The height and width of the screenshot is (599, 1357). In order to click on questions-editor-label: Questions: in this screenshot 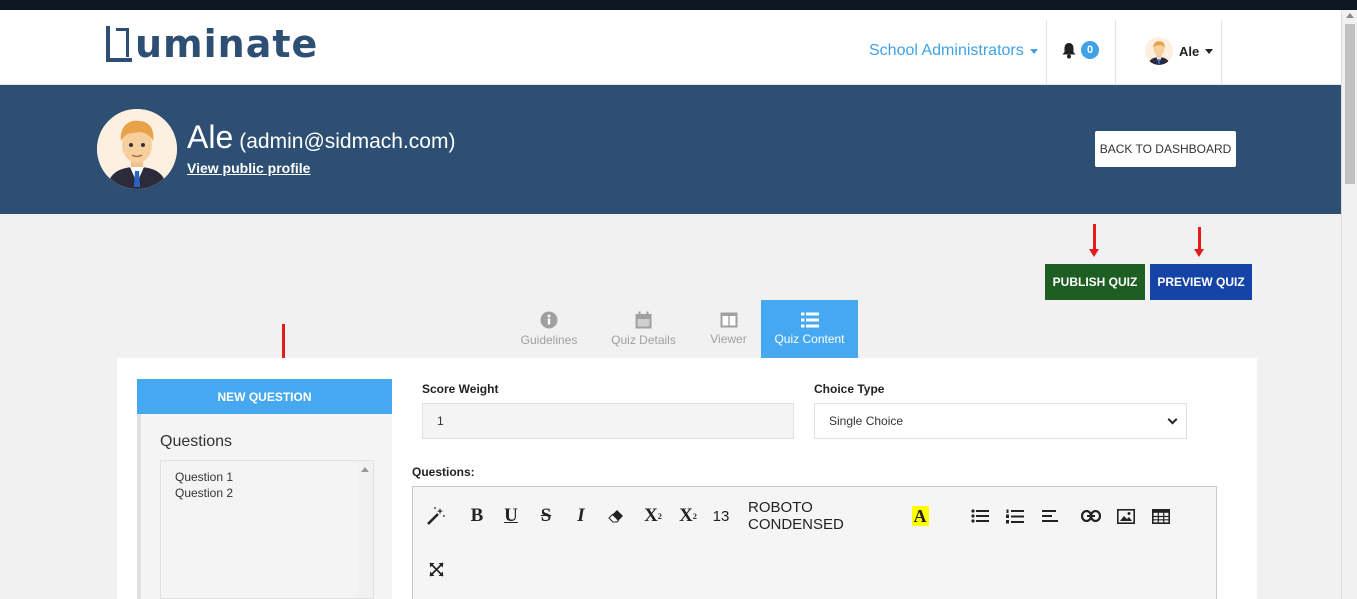, I will do `click(443, 472)`.